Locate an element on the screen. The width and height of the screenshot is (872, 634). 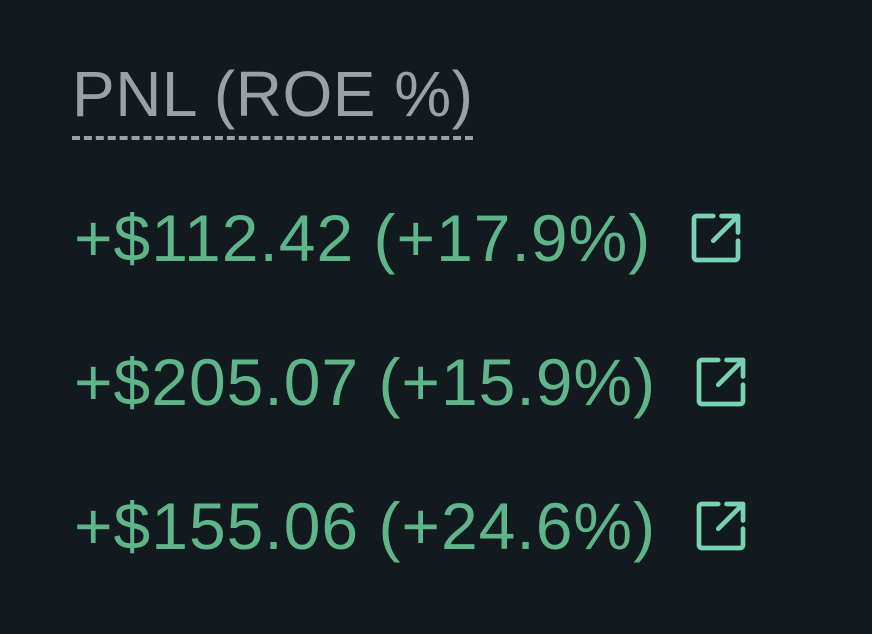
pnl-value: +$155.06 (+24.6%) is located at coordinates (365, 526).